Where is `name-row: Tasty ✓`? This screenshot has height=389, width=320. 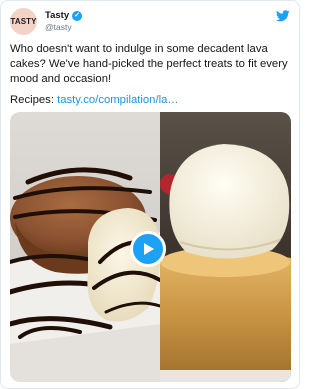
name-row: Tasty ✓ is located at coordinates (64, 15).